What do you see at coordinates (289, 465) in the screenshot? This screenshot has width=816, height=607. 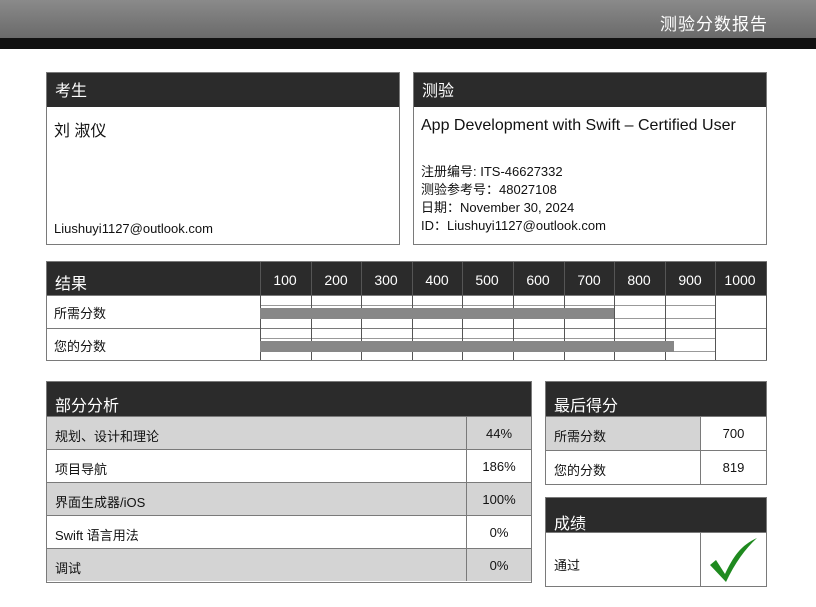 I see `section-row: 项目导航 186%` at bounding box center [289, 465].